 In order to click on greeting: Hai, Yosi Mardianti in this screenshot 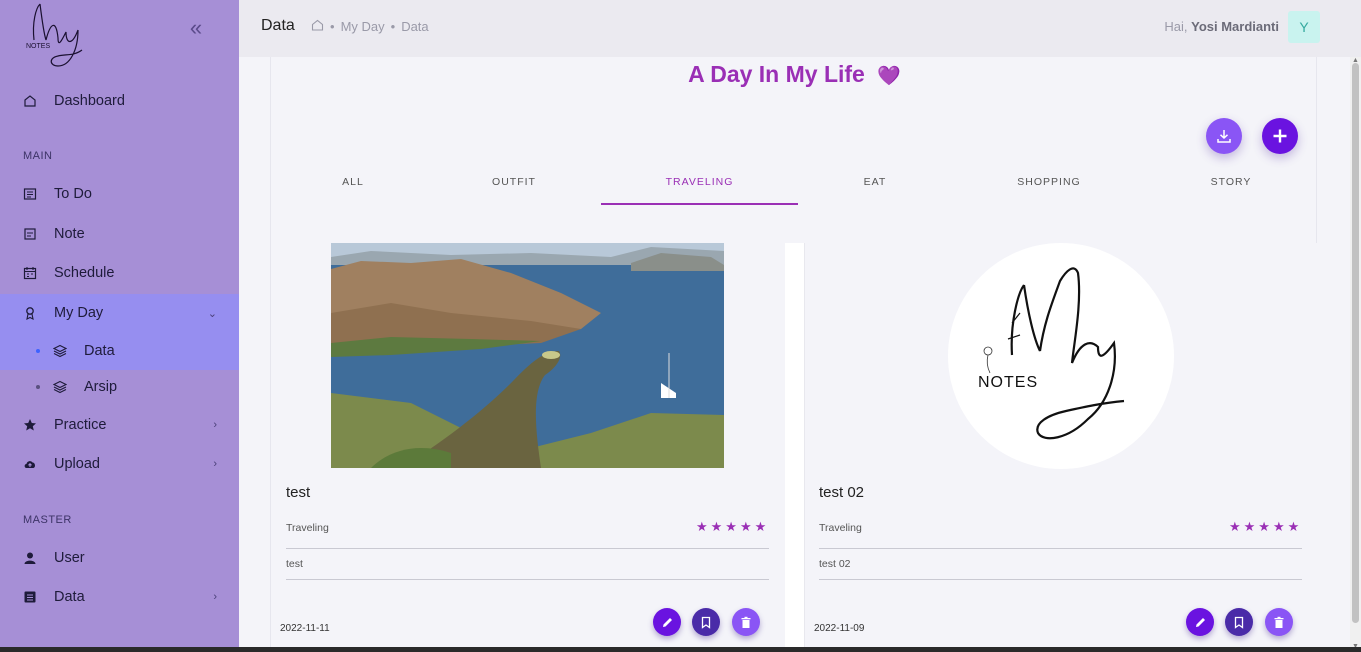, I will do `click(1221, 26)`.